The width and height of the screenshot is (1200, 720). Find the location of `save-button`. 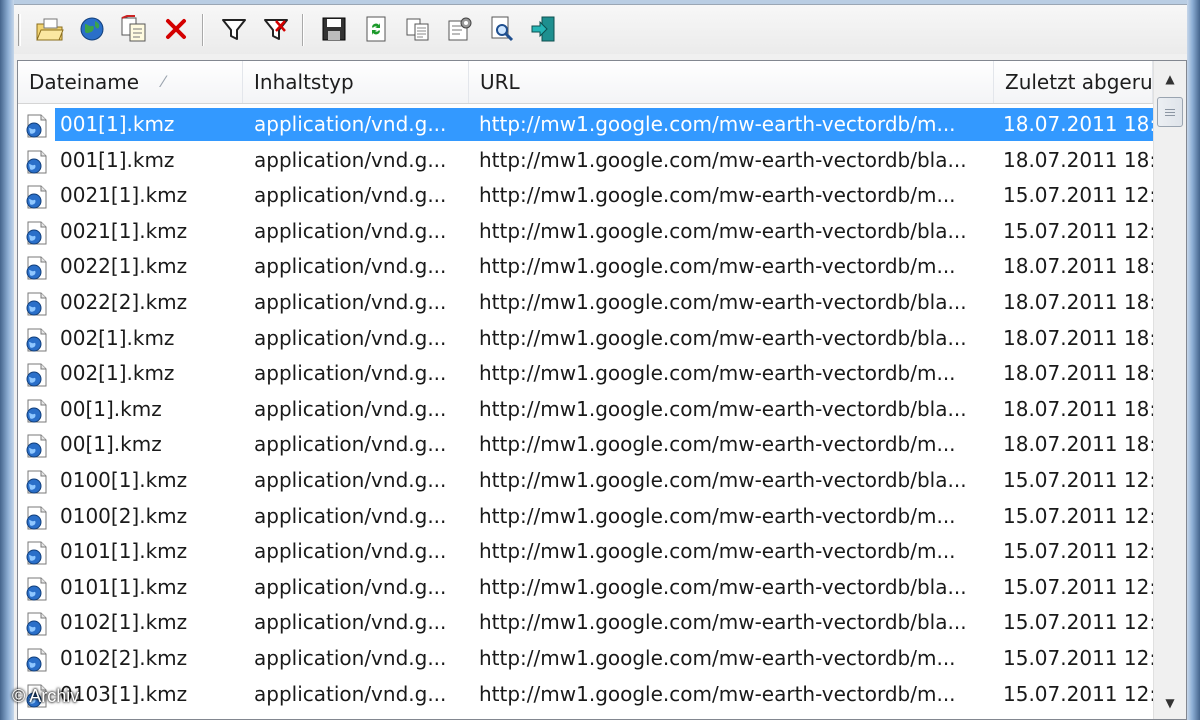

save-button is located at coordinates (334, 29).